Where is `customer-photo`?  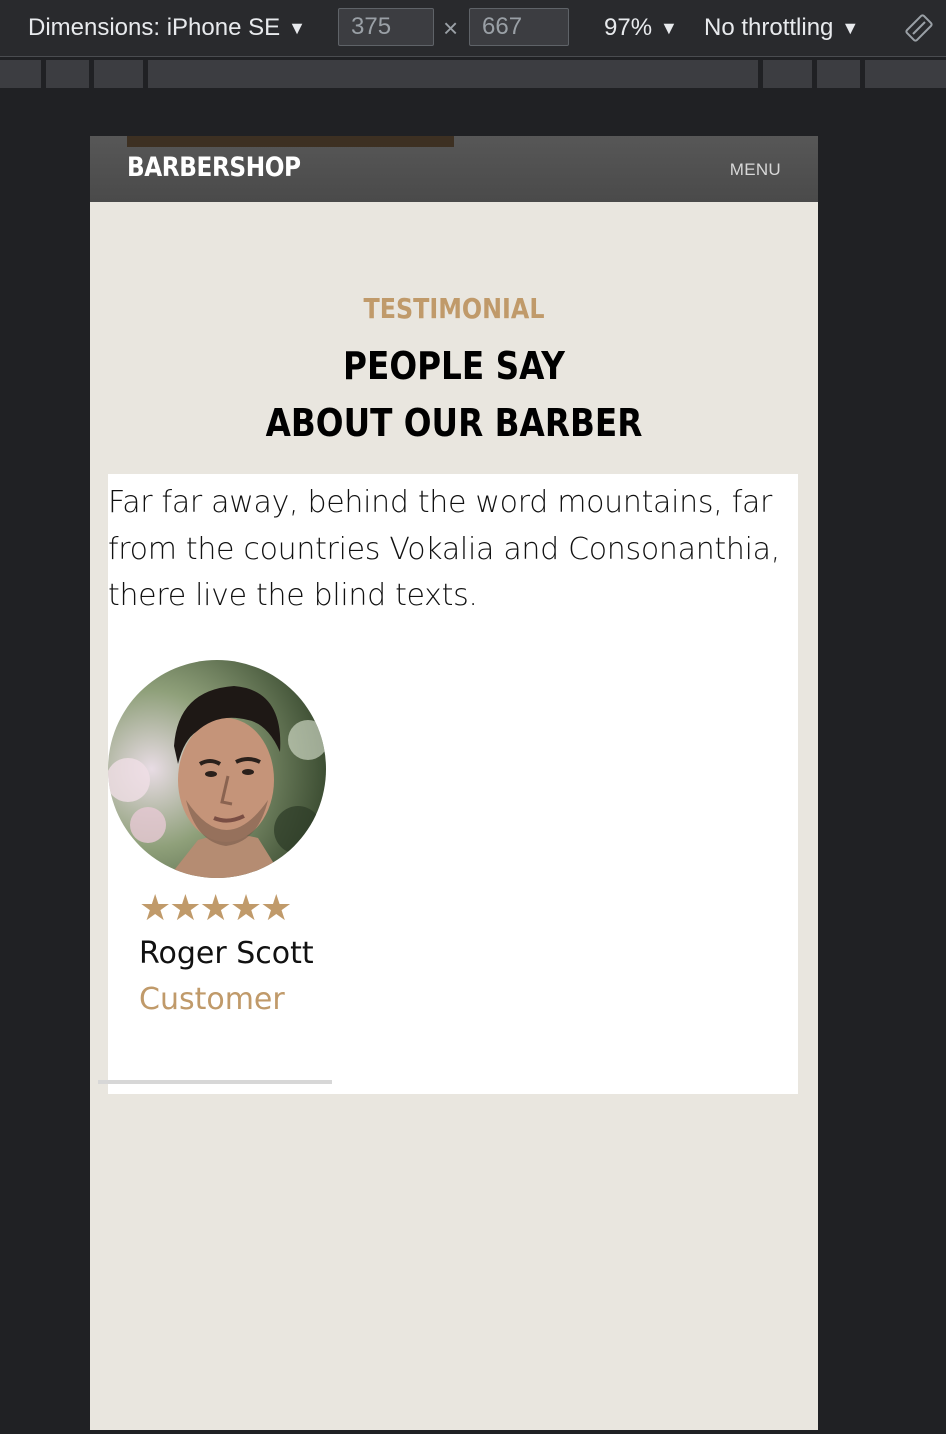
customer-photo is located at coordinates (217, 769).